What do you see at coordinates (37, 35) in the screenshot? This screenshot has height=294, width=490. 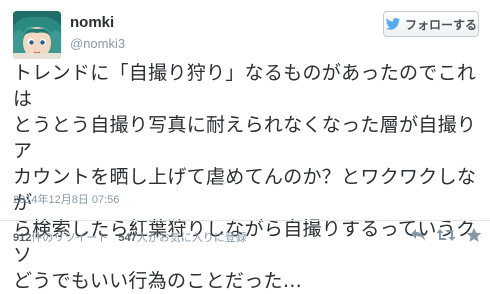 I see `avatar` at bounding box center [37, 35].